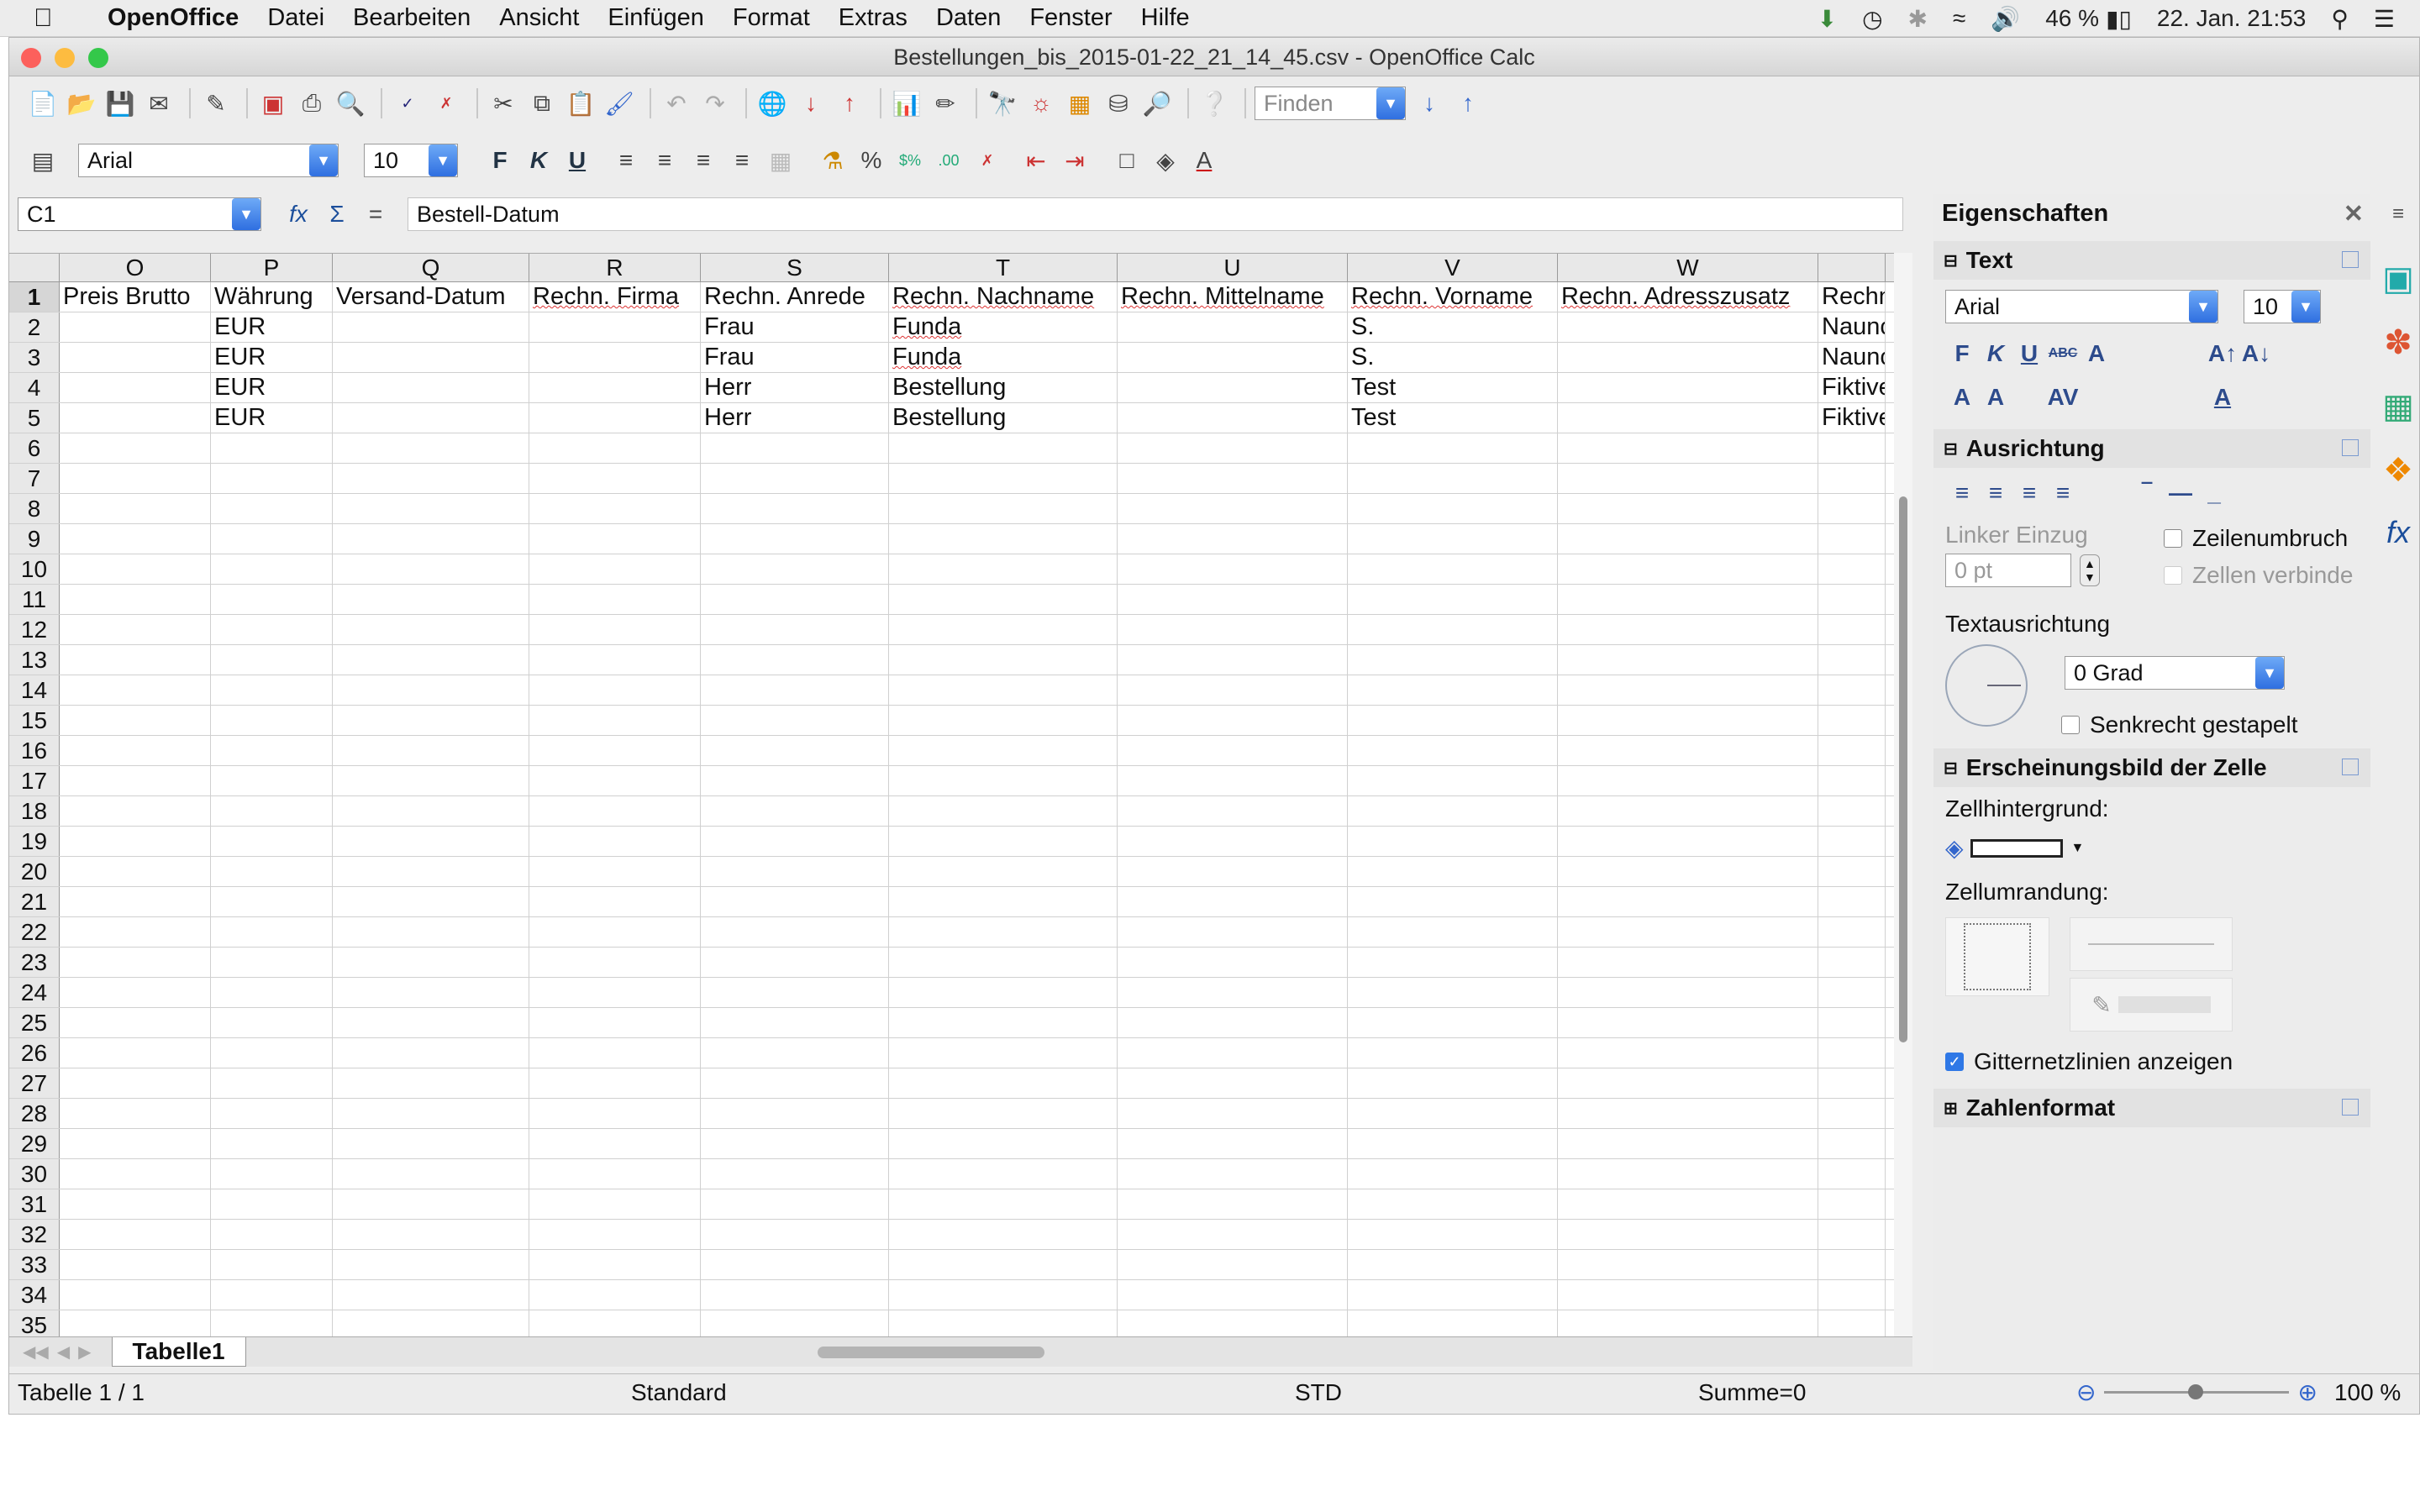 The width and height of the screenshot is (2420, 1512). What do you see at coordinates (34, 569) in the screenshot?
I see `row-header: 10` at bounding box center [34, 569].